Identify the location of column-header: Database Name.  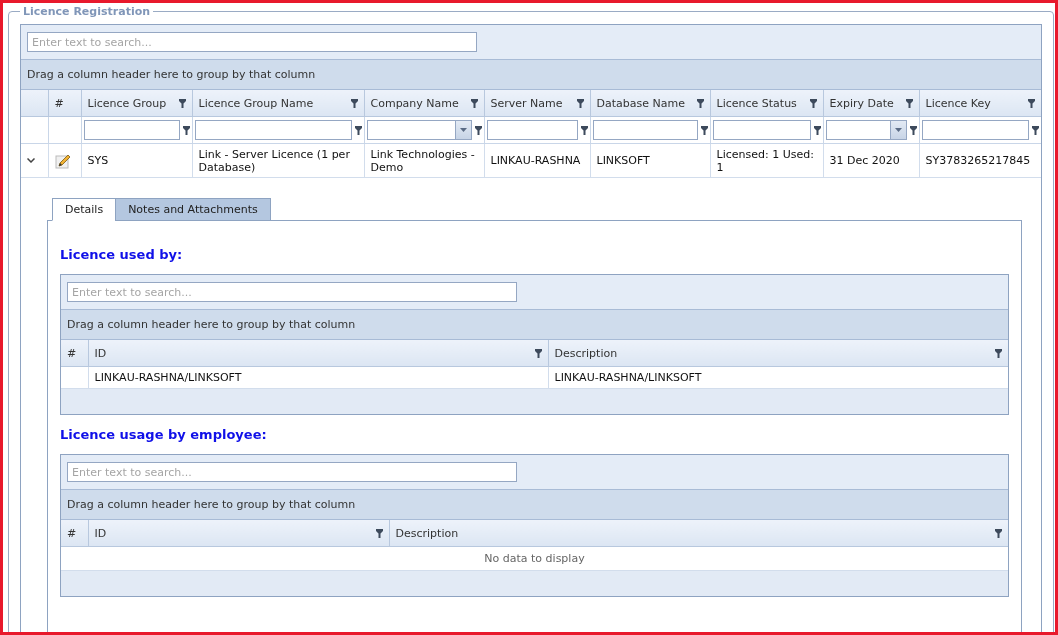
(650, 103).